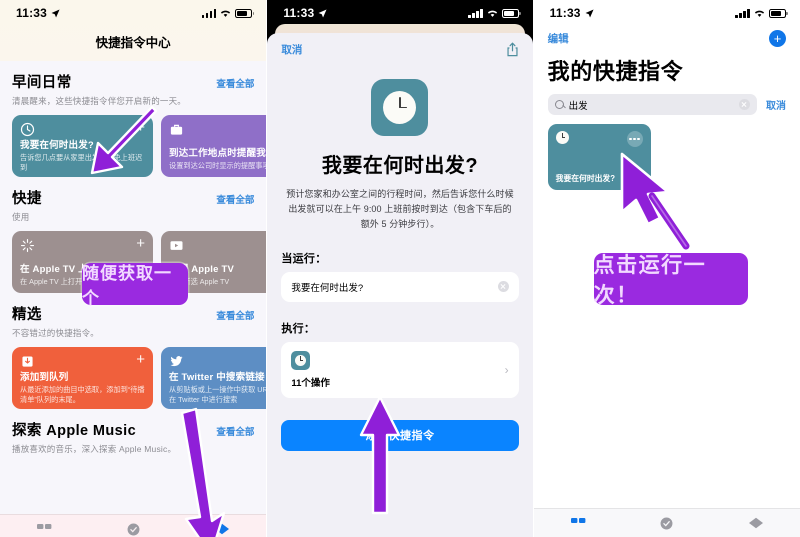 This screenshot has width=800, height=537. What do you see at coordinates (559, 104) in the screenshot?
I see `search-icon` at bounding box center [559, 104].